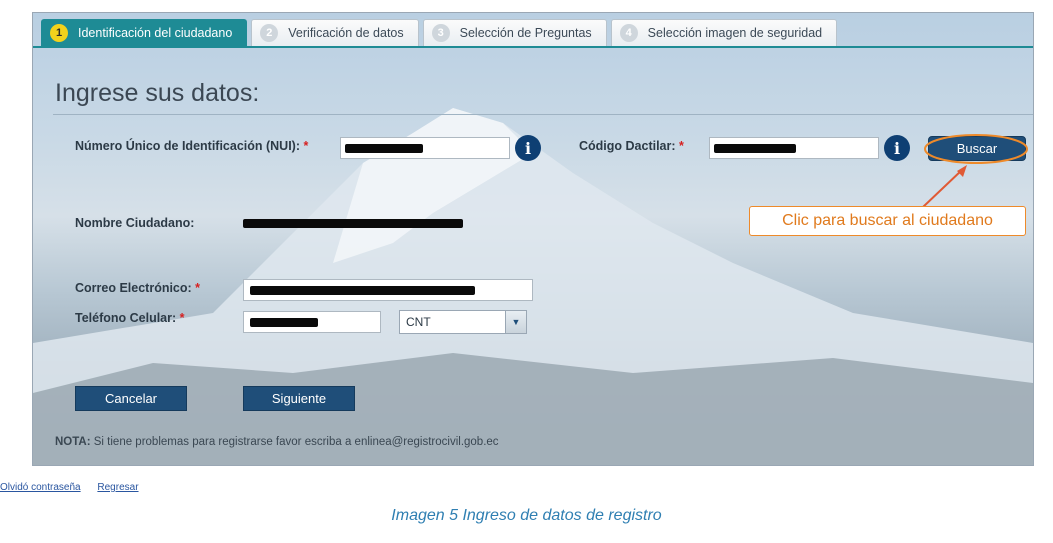  I want to click on tab-preguntas: 3 Selección de Preguntas, so click(514, 32).